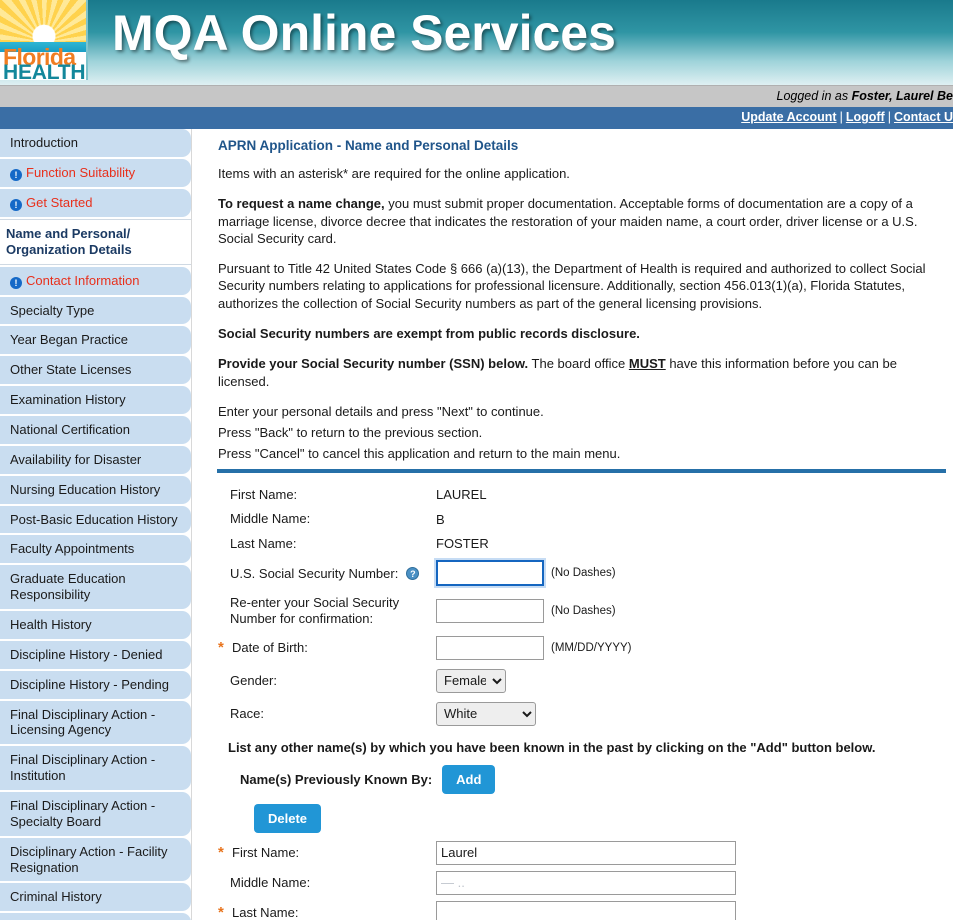 The image size is (953, 920). What do you see at coordinates (578, 364) in the screenshot?
I see `provide-ssn-mid: The board office` at bounding box center [578, 364].